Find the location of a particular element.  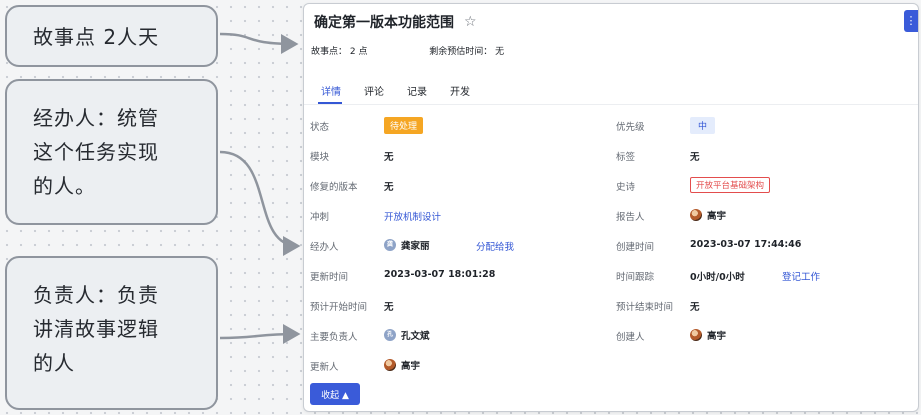

start-date-label: 预计开始时间 is located at coordinates (339, 307).